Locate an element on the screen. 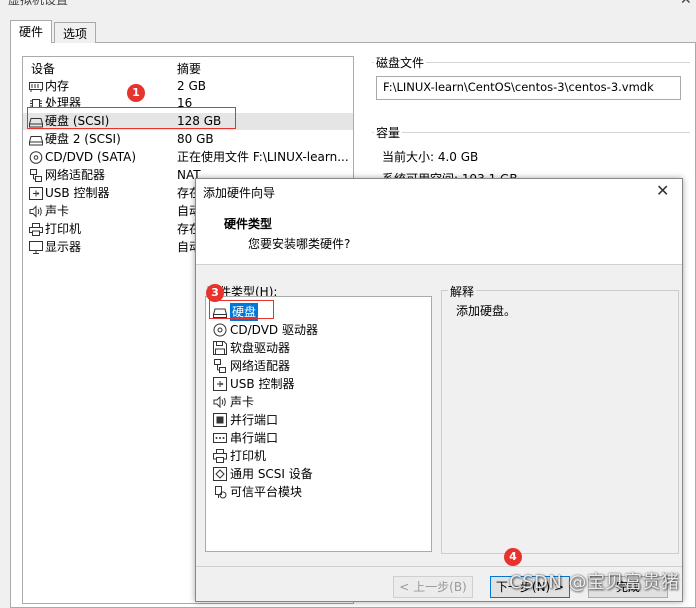 Image resolution: width=696 pixels, height=608 pixels. hardware-item-usb: USB 控制器 is located at coordinates (320, 384).